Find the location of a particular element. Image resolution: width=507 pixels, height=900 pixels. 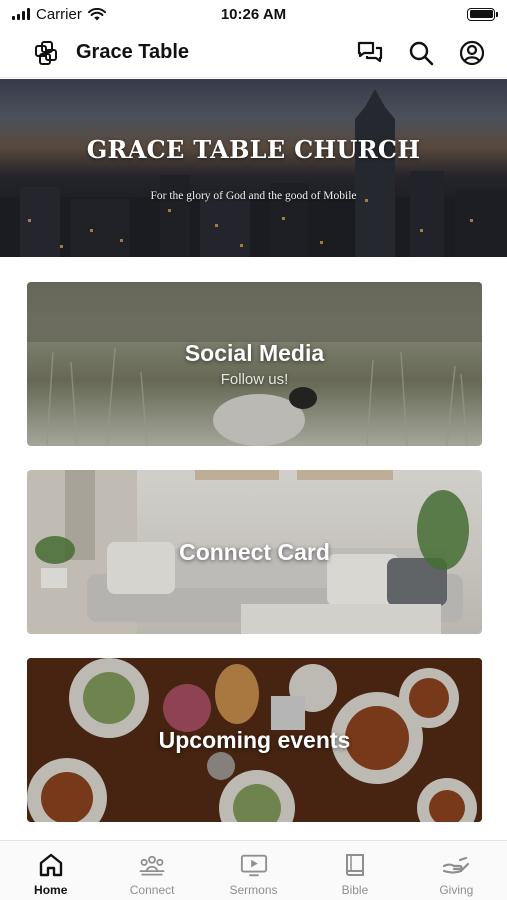

battery-icon is located at coordinates (482, 14).